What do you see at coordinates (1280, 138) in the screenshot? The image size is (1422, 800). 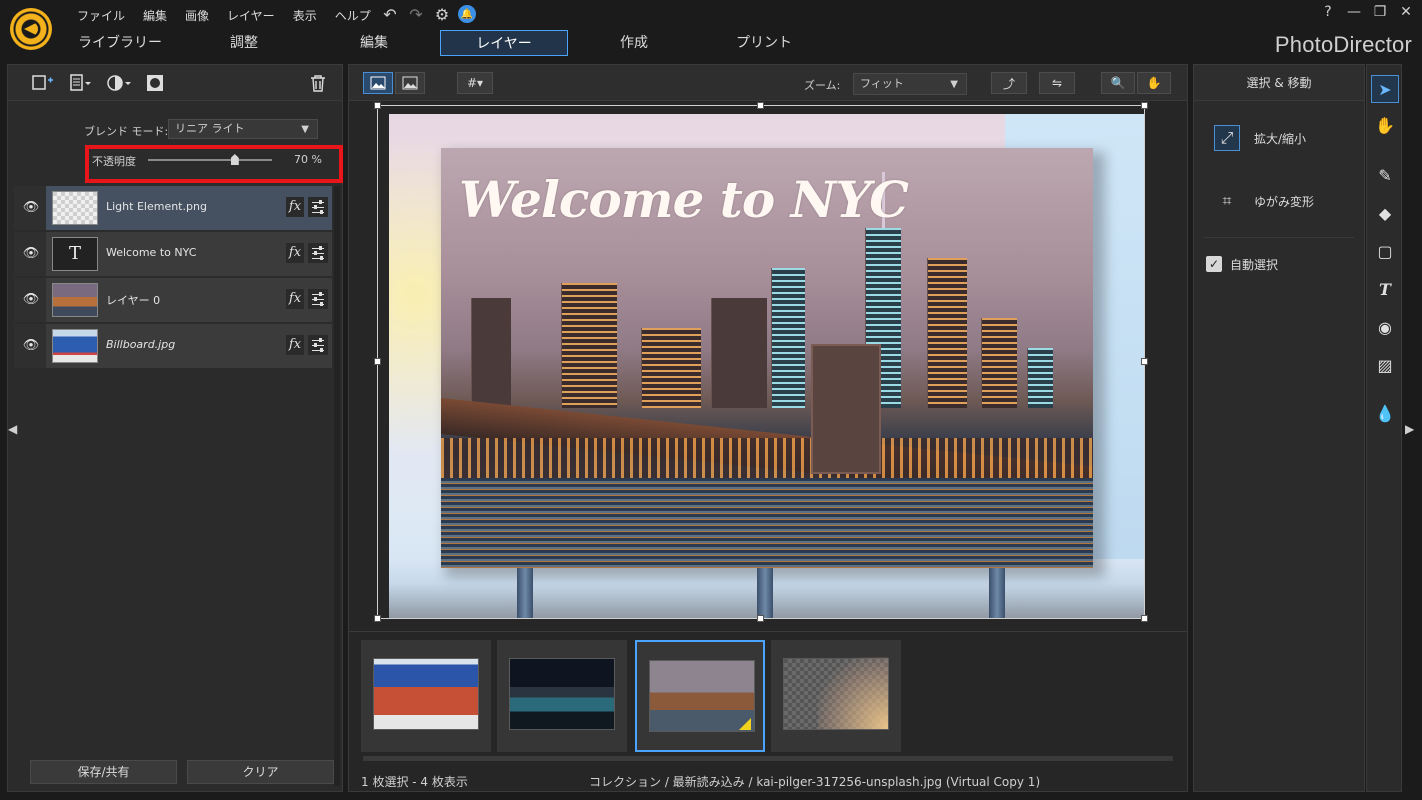 I see `scale-label: 拡大/縮小` at bounding box center [1280, 138].